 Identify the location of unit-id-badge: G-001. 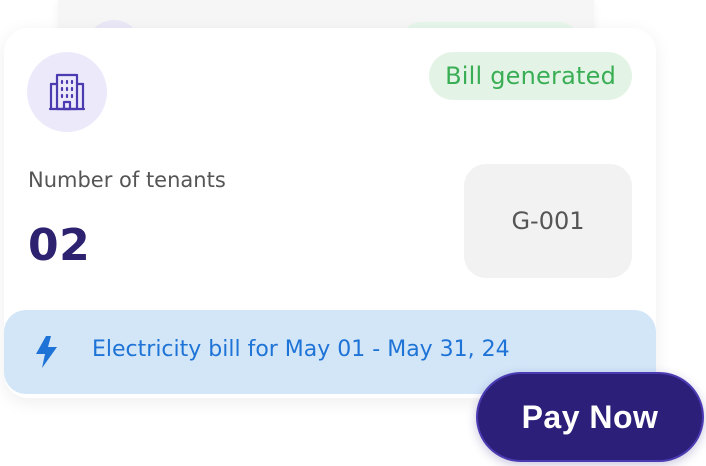
(548, 221).